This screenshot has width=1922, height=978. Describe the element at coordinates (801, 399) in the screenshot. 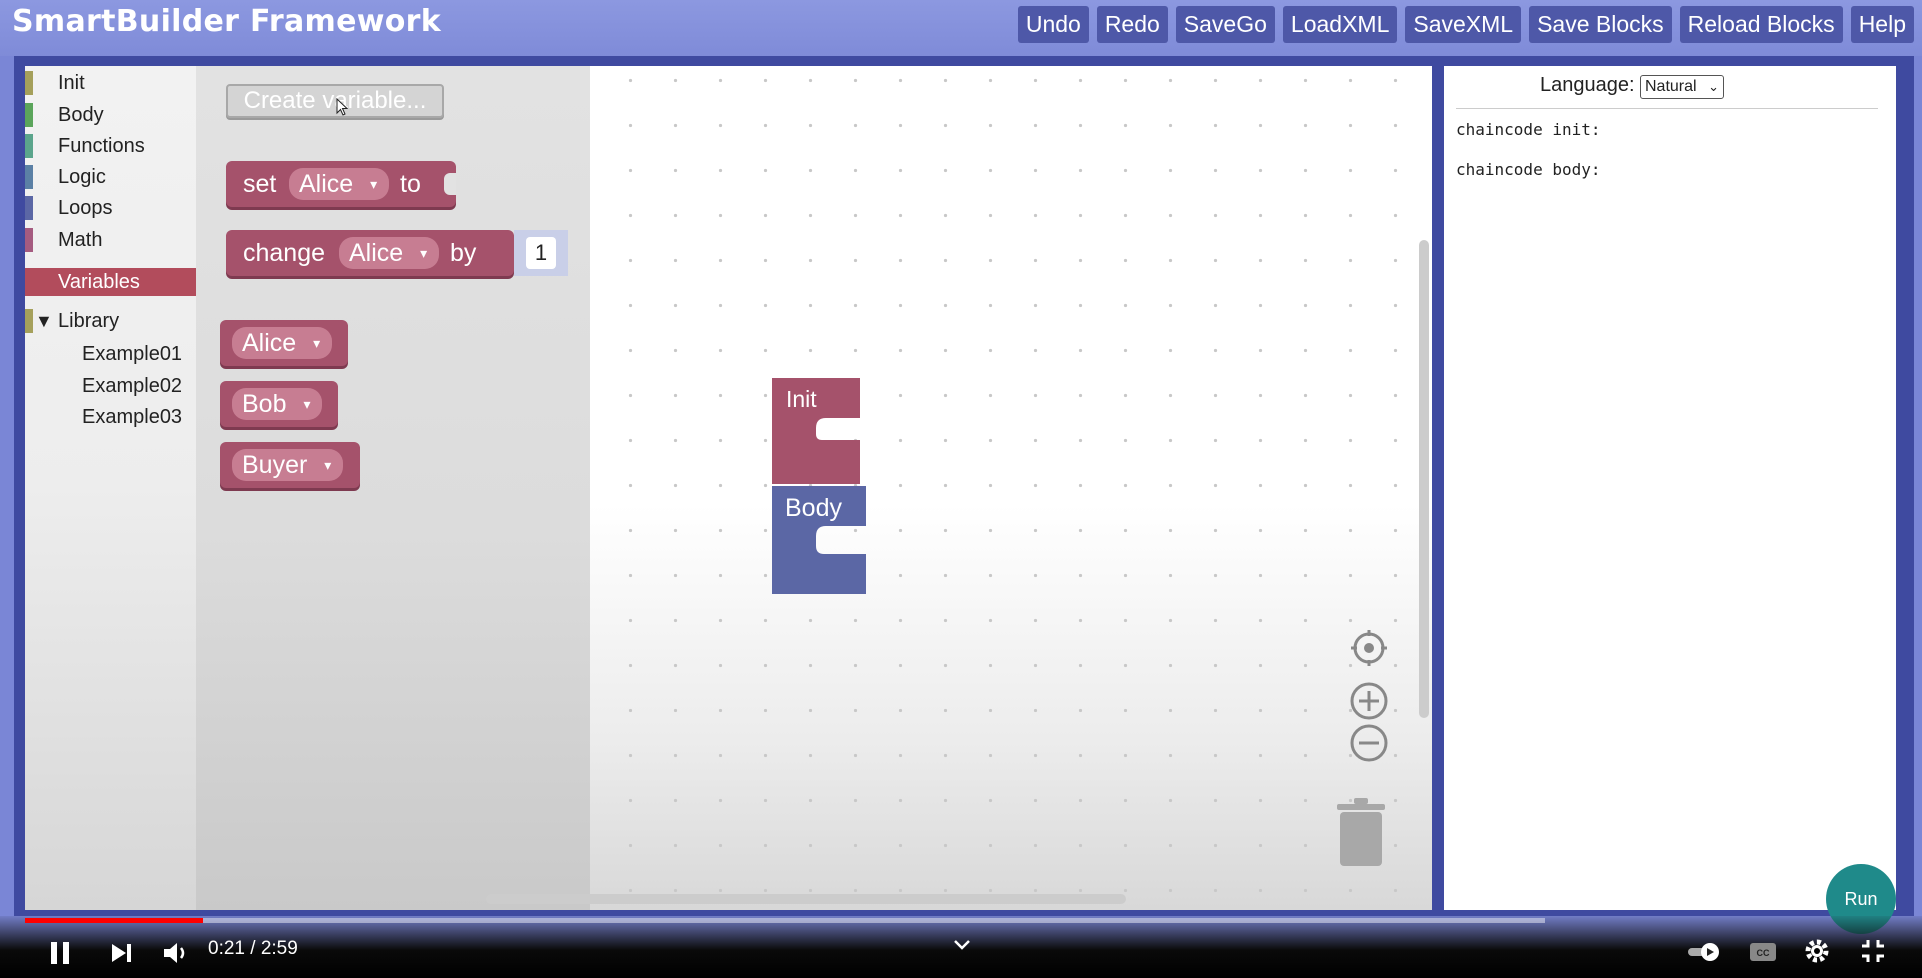

I see `init-block-label: Init` at that location.